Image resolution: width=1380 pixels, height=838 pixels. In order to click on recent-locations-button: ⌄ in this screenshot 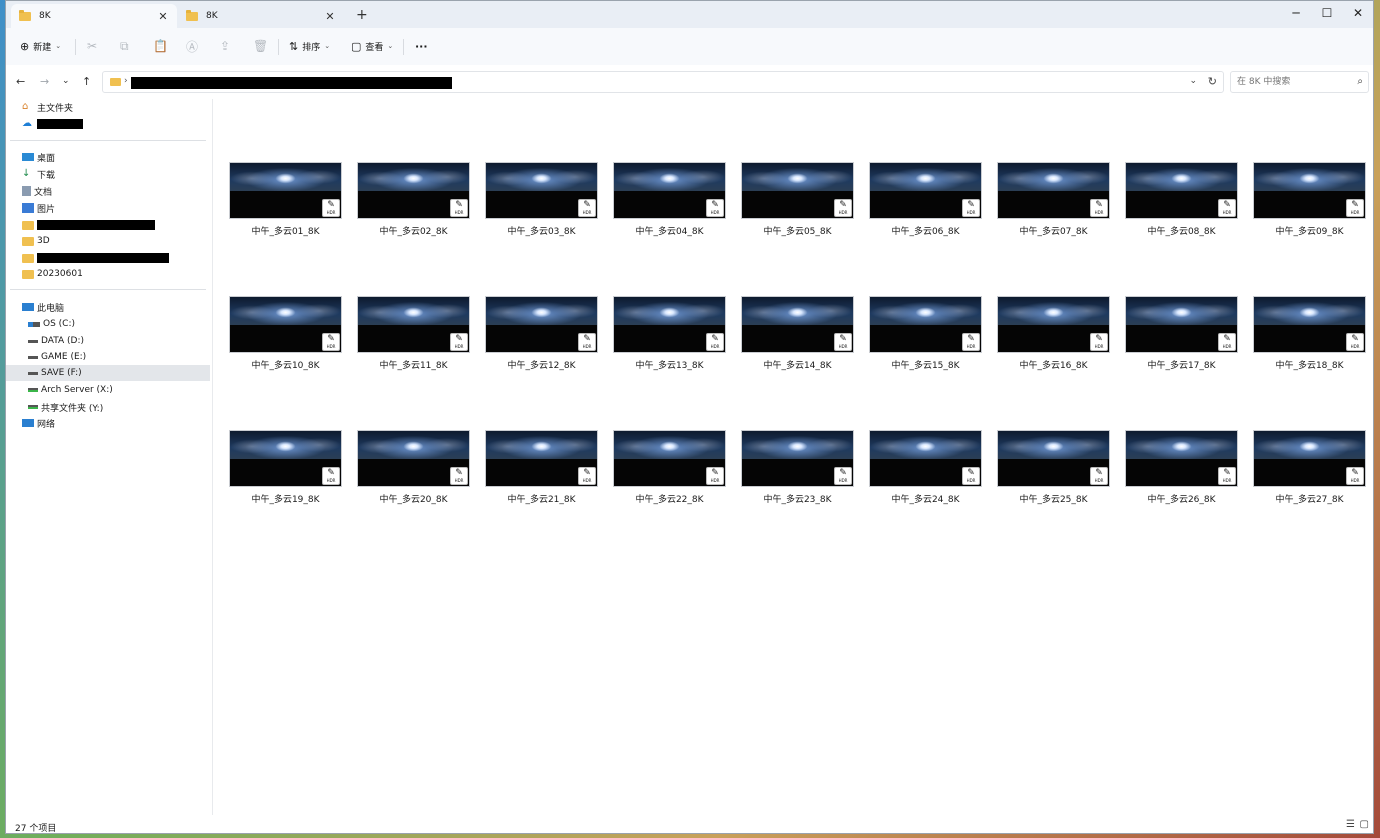, I will do `click(66, 81)`.